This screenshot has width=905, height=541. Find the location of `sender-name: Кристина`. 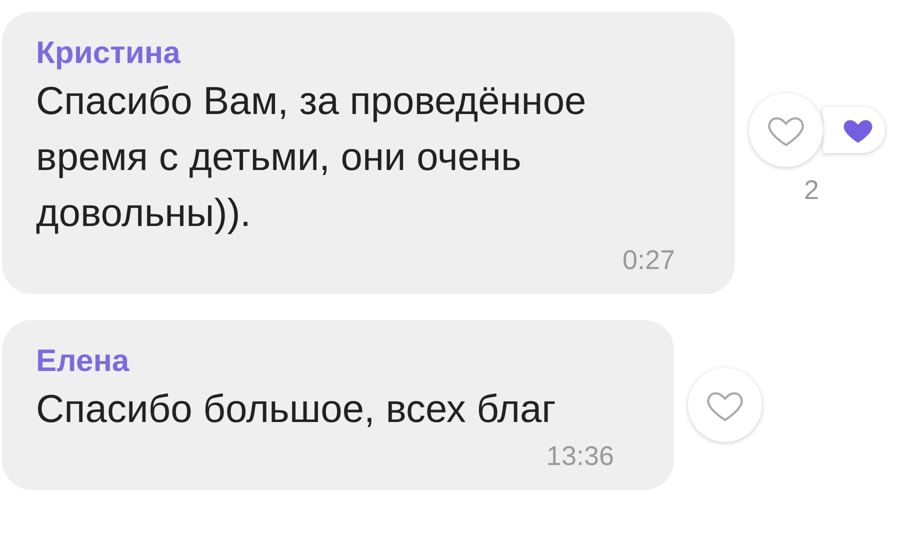

sender-name: Кристина is located at coordinates (108, 53).